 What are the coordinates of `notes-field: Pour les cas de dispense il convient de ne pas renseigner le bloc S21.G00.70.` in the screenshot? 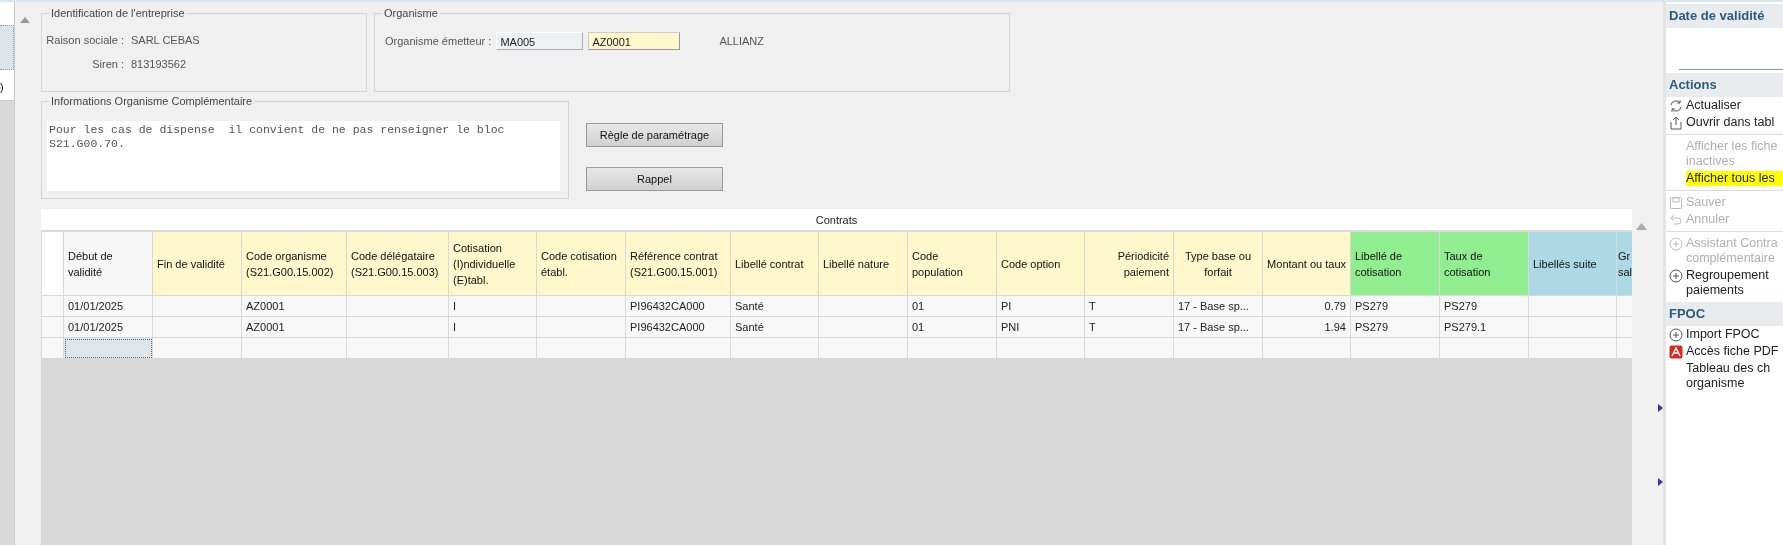 It's located at (303, 156).